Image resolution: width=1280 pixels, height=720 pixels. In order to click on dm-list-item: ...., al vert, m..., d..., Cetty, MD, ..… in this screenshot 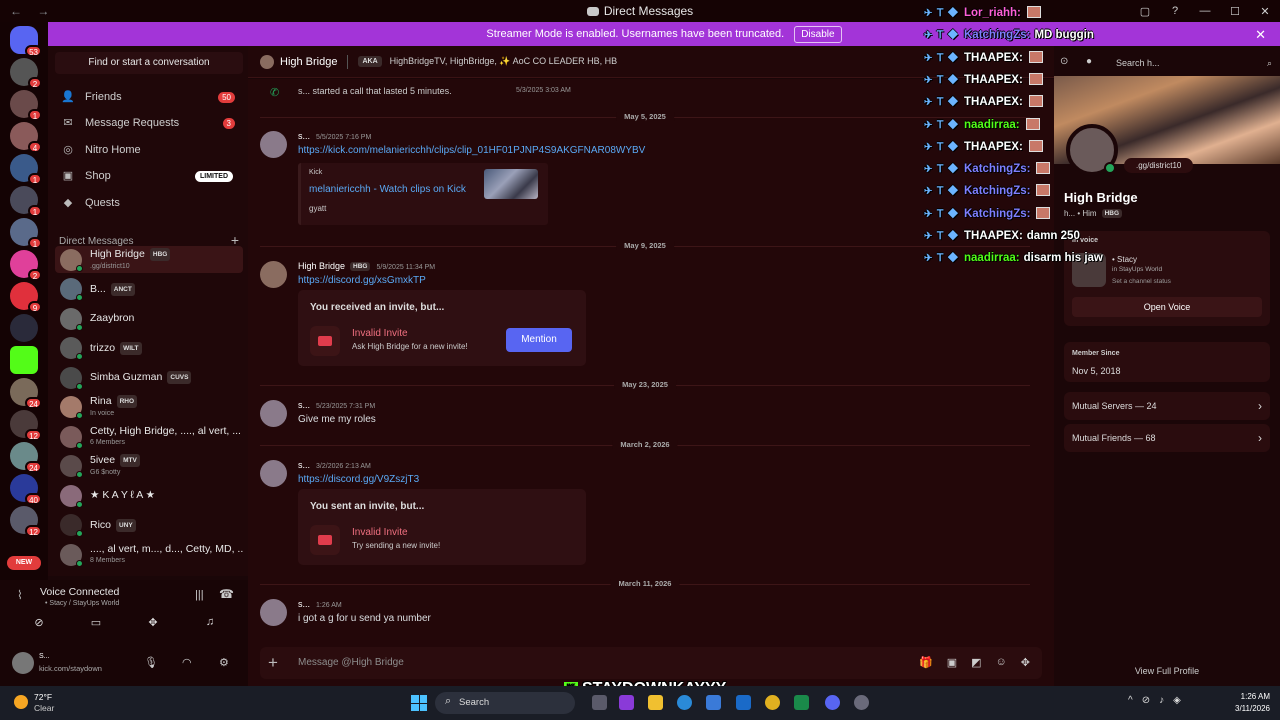, I will do `click(149, 554)`.